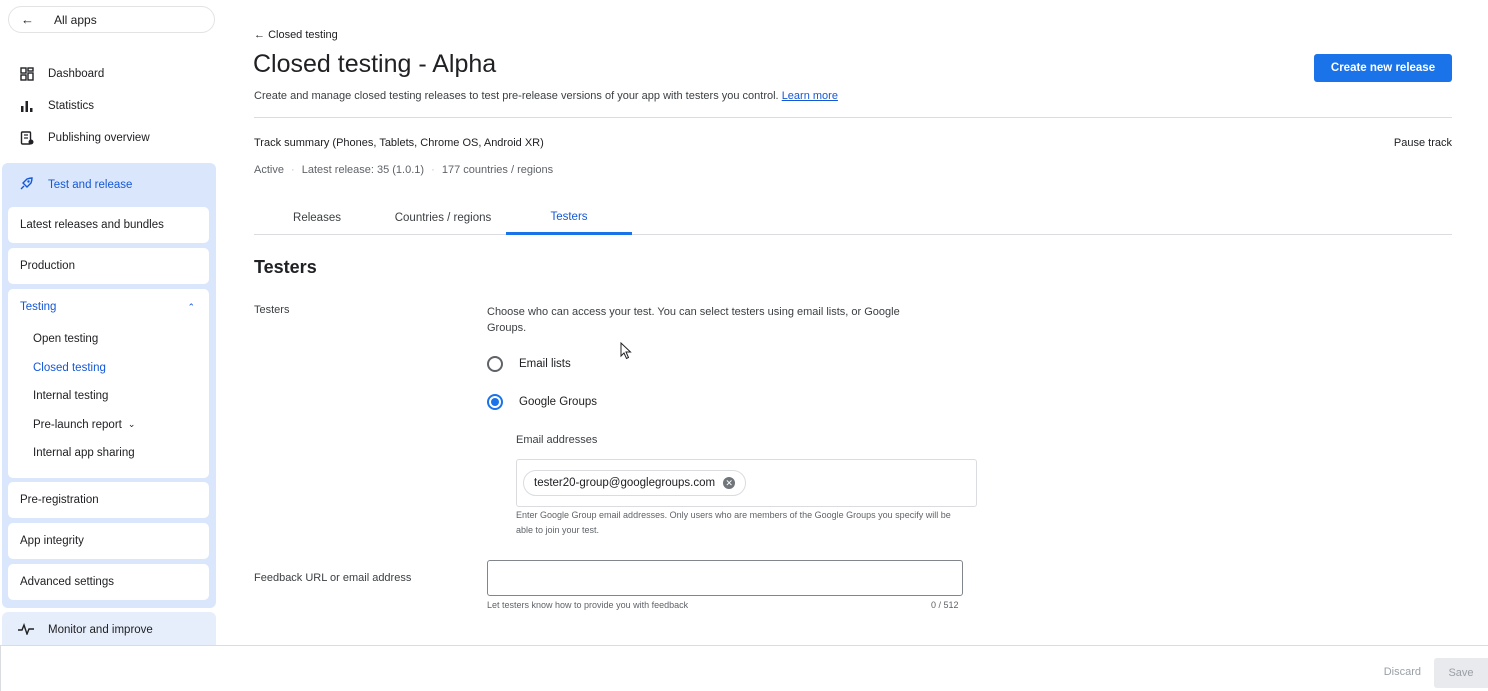  I want to click on dashboard-icon, so click(27, 74).